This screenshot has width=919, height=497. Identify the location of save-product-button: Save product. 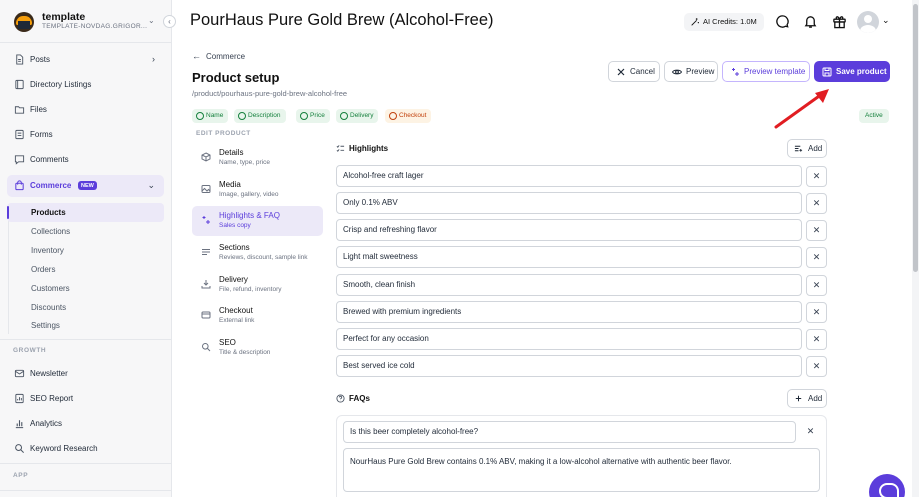
(852, 71).